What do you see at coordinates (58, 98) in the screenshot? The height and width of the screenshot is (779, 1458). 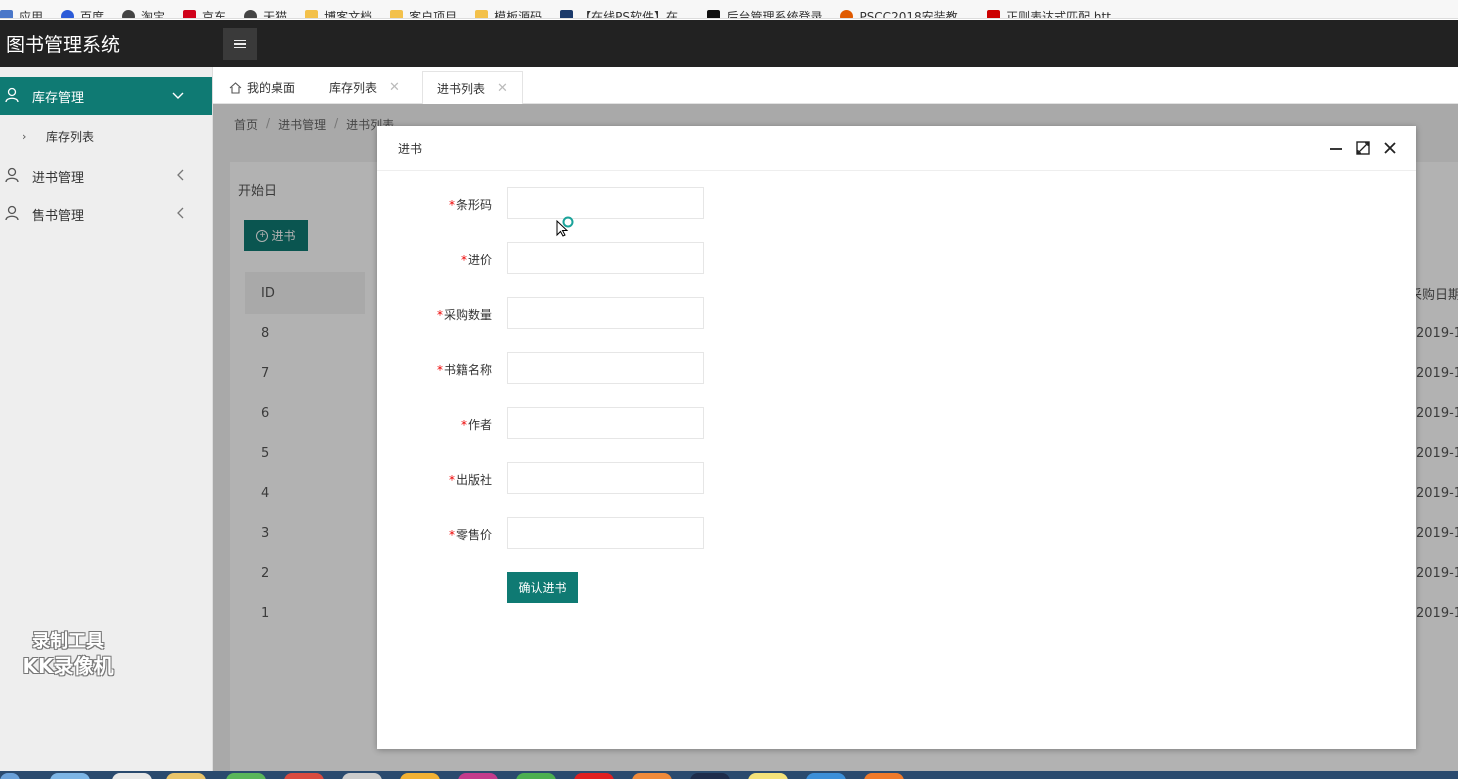 I see `sidebar-item-label: 库存管理` at bounding box center [58, 98].